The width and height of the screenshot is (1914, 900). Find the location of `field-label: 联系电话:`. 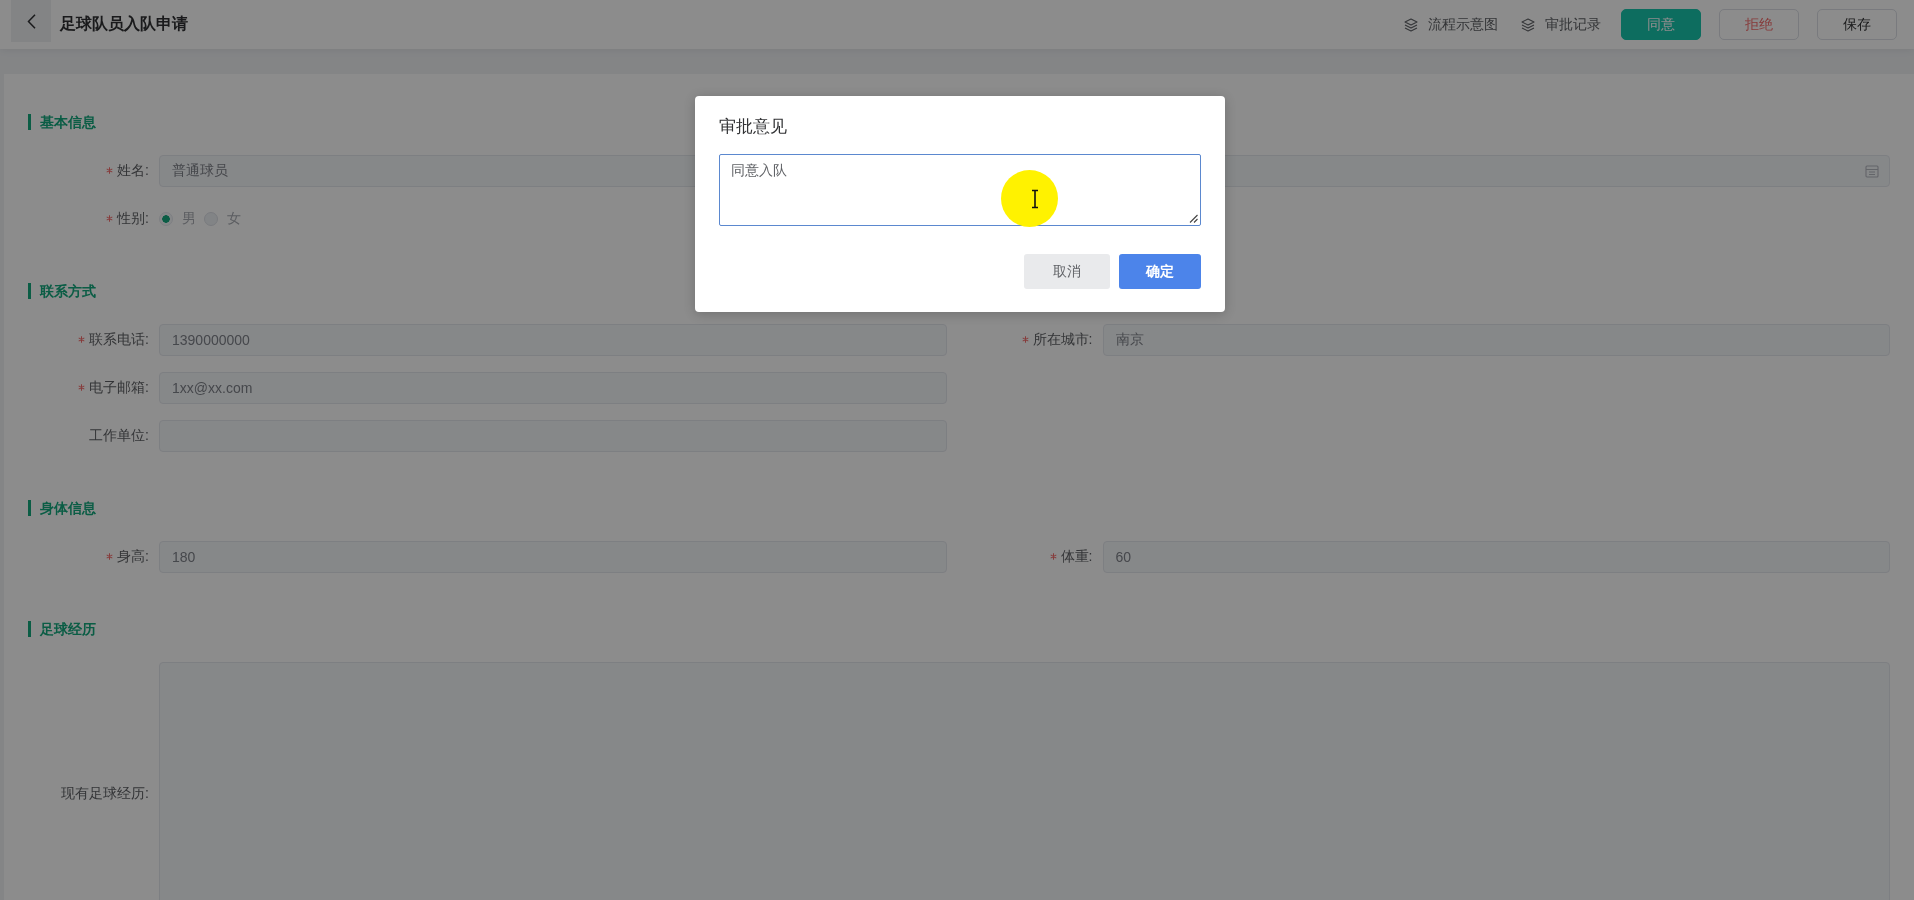

field-label: 联系电话: is located at coordinates (119, 340).